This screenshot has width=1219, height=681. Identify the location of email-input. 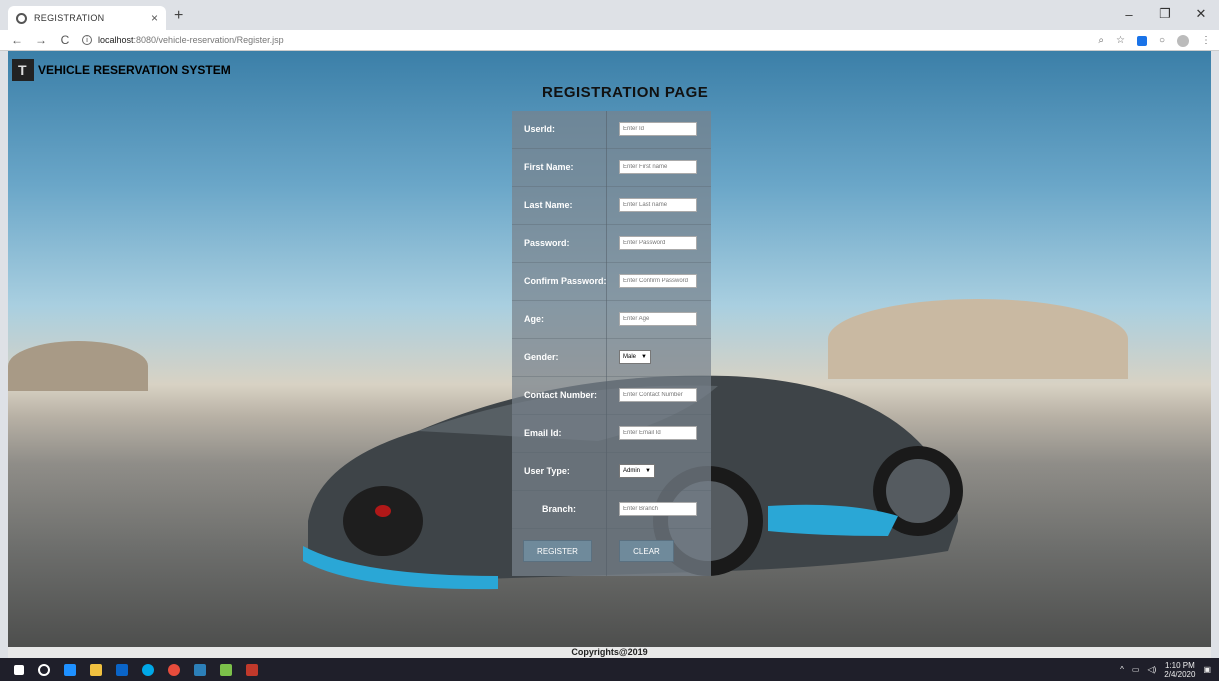
(658, 433).